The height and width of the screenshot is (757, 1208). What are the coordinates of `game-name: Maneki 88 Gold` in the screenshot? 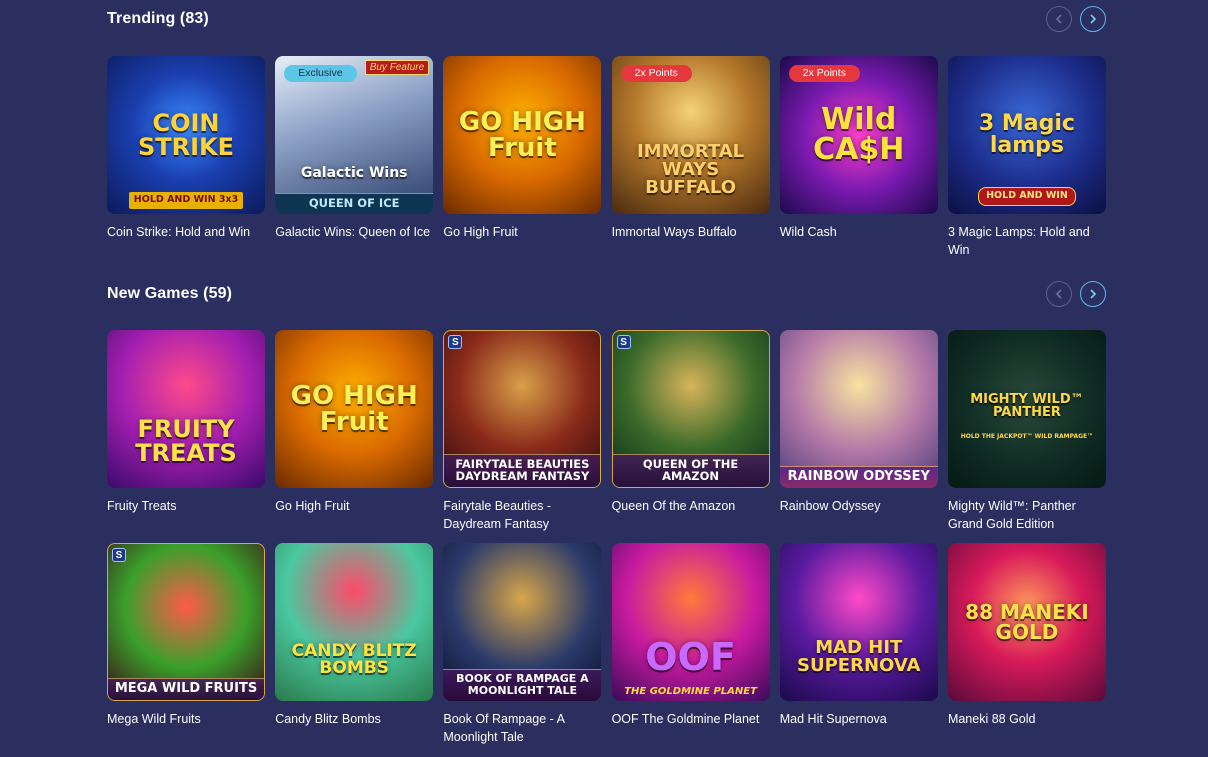 It's located at (1027, 719).